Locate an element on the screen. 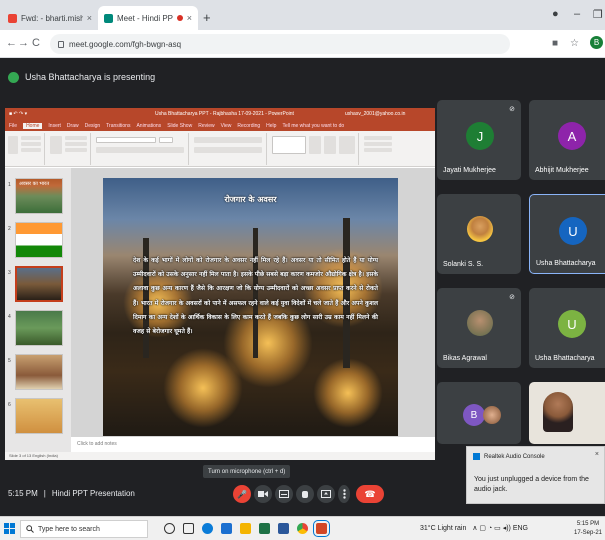  restore-button: ❐ is located at coordinates (598, 14).